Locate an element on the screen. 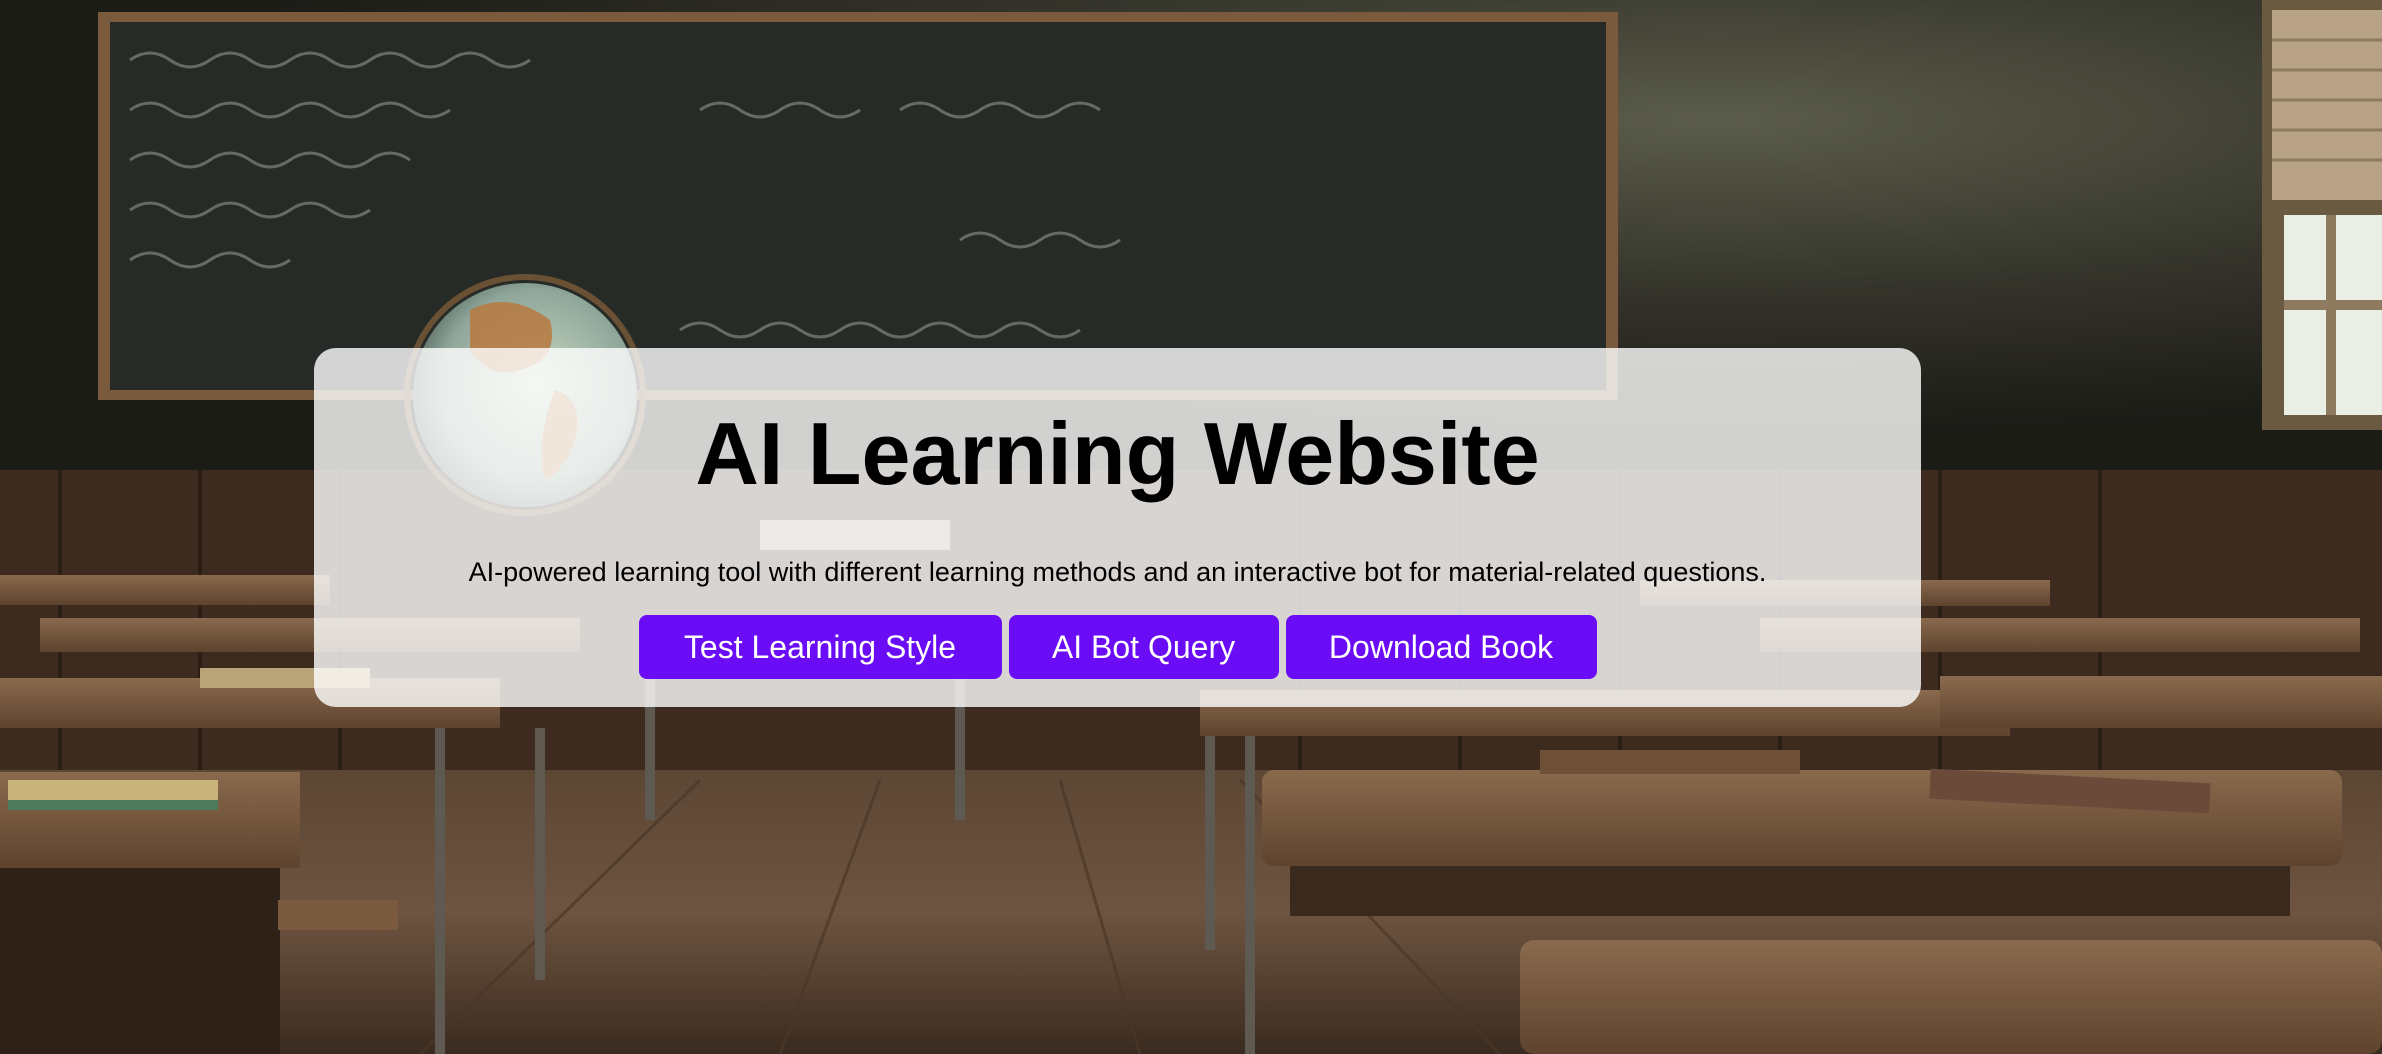  page-title: AI Learning Website is located at coordinates (1117, 453).